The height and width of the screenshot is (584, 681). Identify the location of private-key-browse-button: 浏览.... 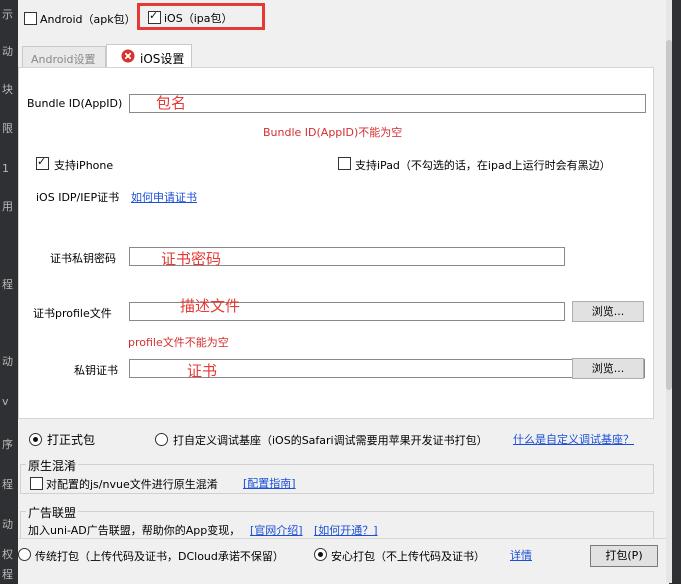
(608, 368).